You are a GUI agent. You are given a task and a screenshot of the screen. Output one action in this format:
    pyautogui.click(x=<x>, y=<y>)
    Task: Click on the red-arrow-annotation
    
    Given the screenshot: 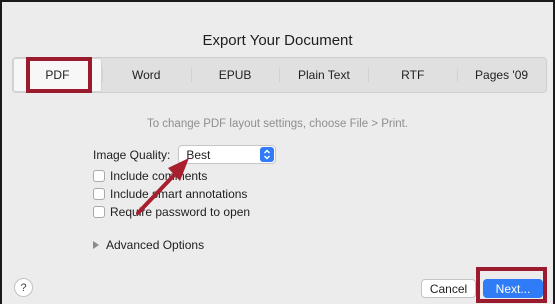 What is the action you would take?
    pyautogui.click(x=162, y=186)
    